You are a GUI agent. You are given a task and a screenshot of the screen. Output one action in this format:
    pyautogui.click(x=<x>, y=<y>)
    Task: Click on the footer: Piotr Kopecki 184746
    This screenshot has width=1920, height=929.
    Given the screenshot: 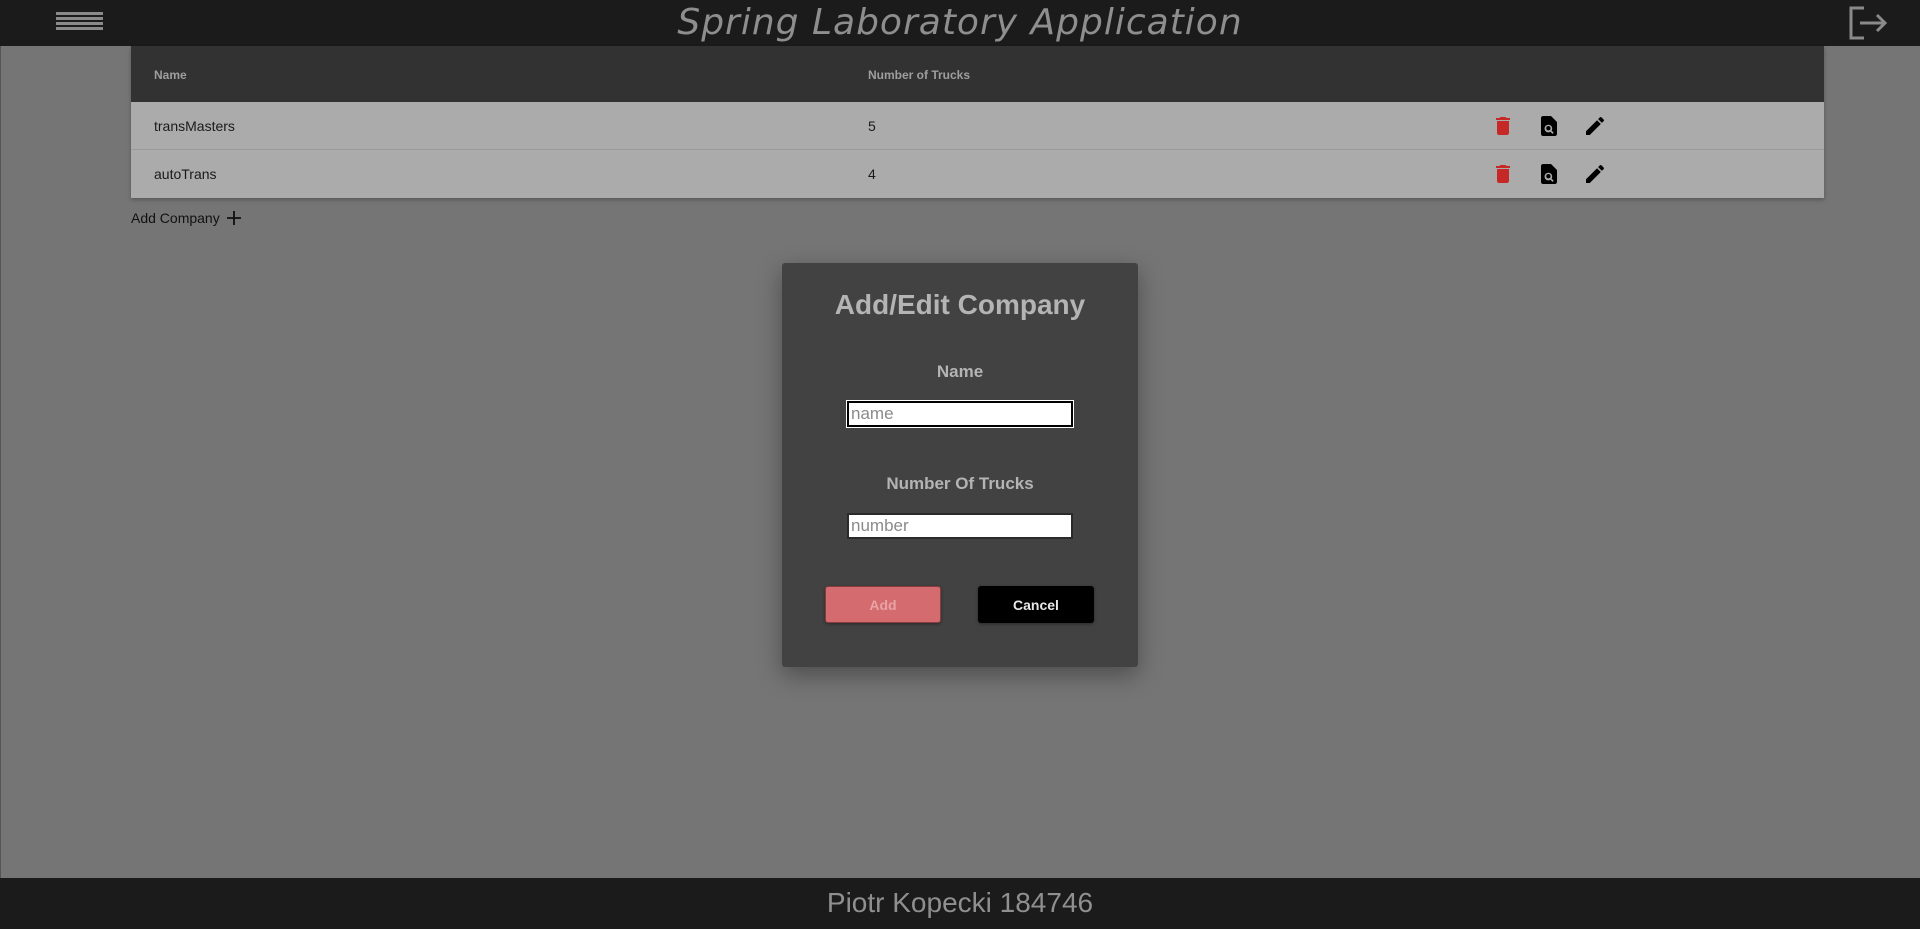 What is the action you would take?
    pyautogui.click(x=960, y=903)
    